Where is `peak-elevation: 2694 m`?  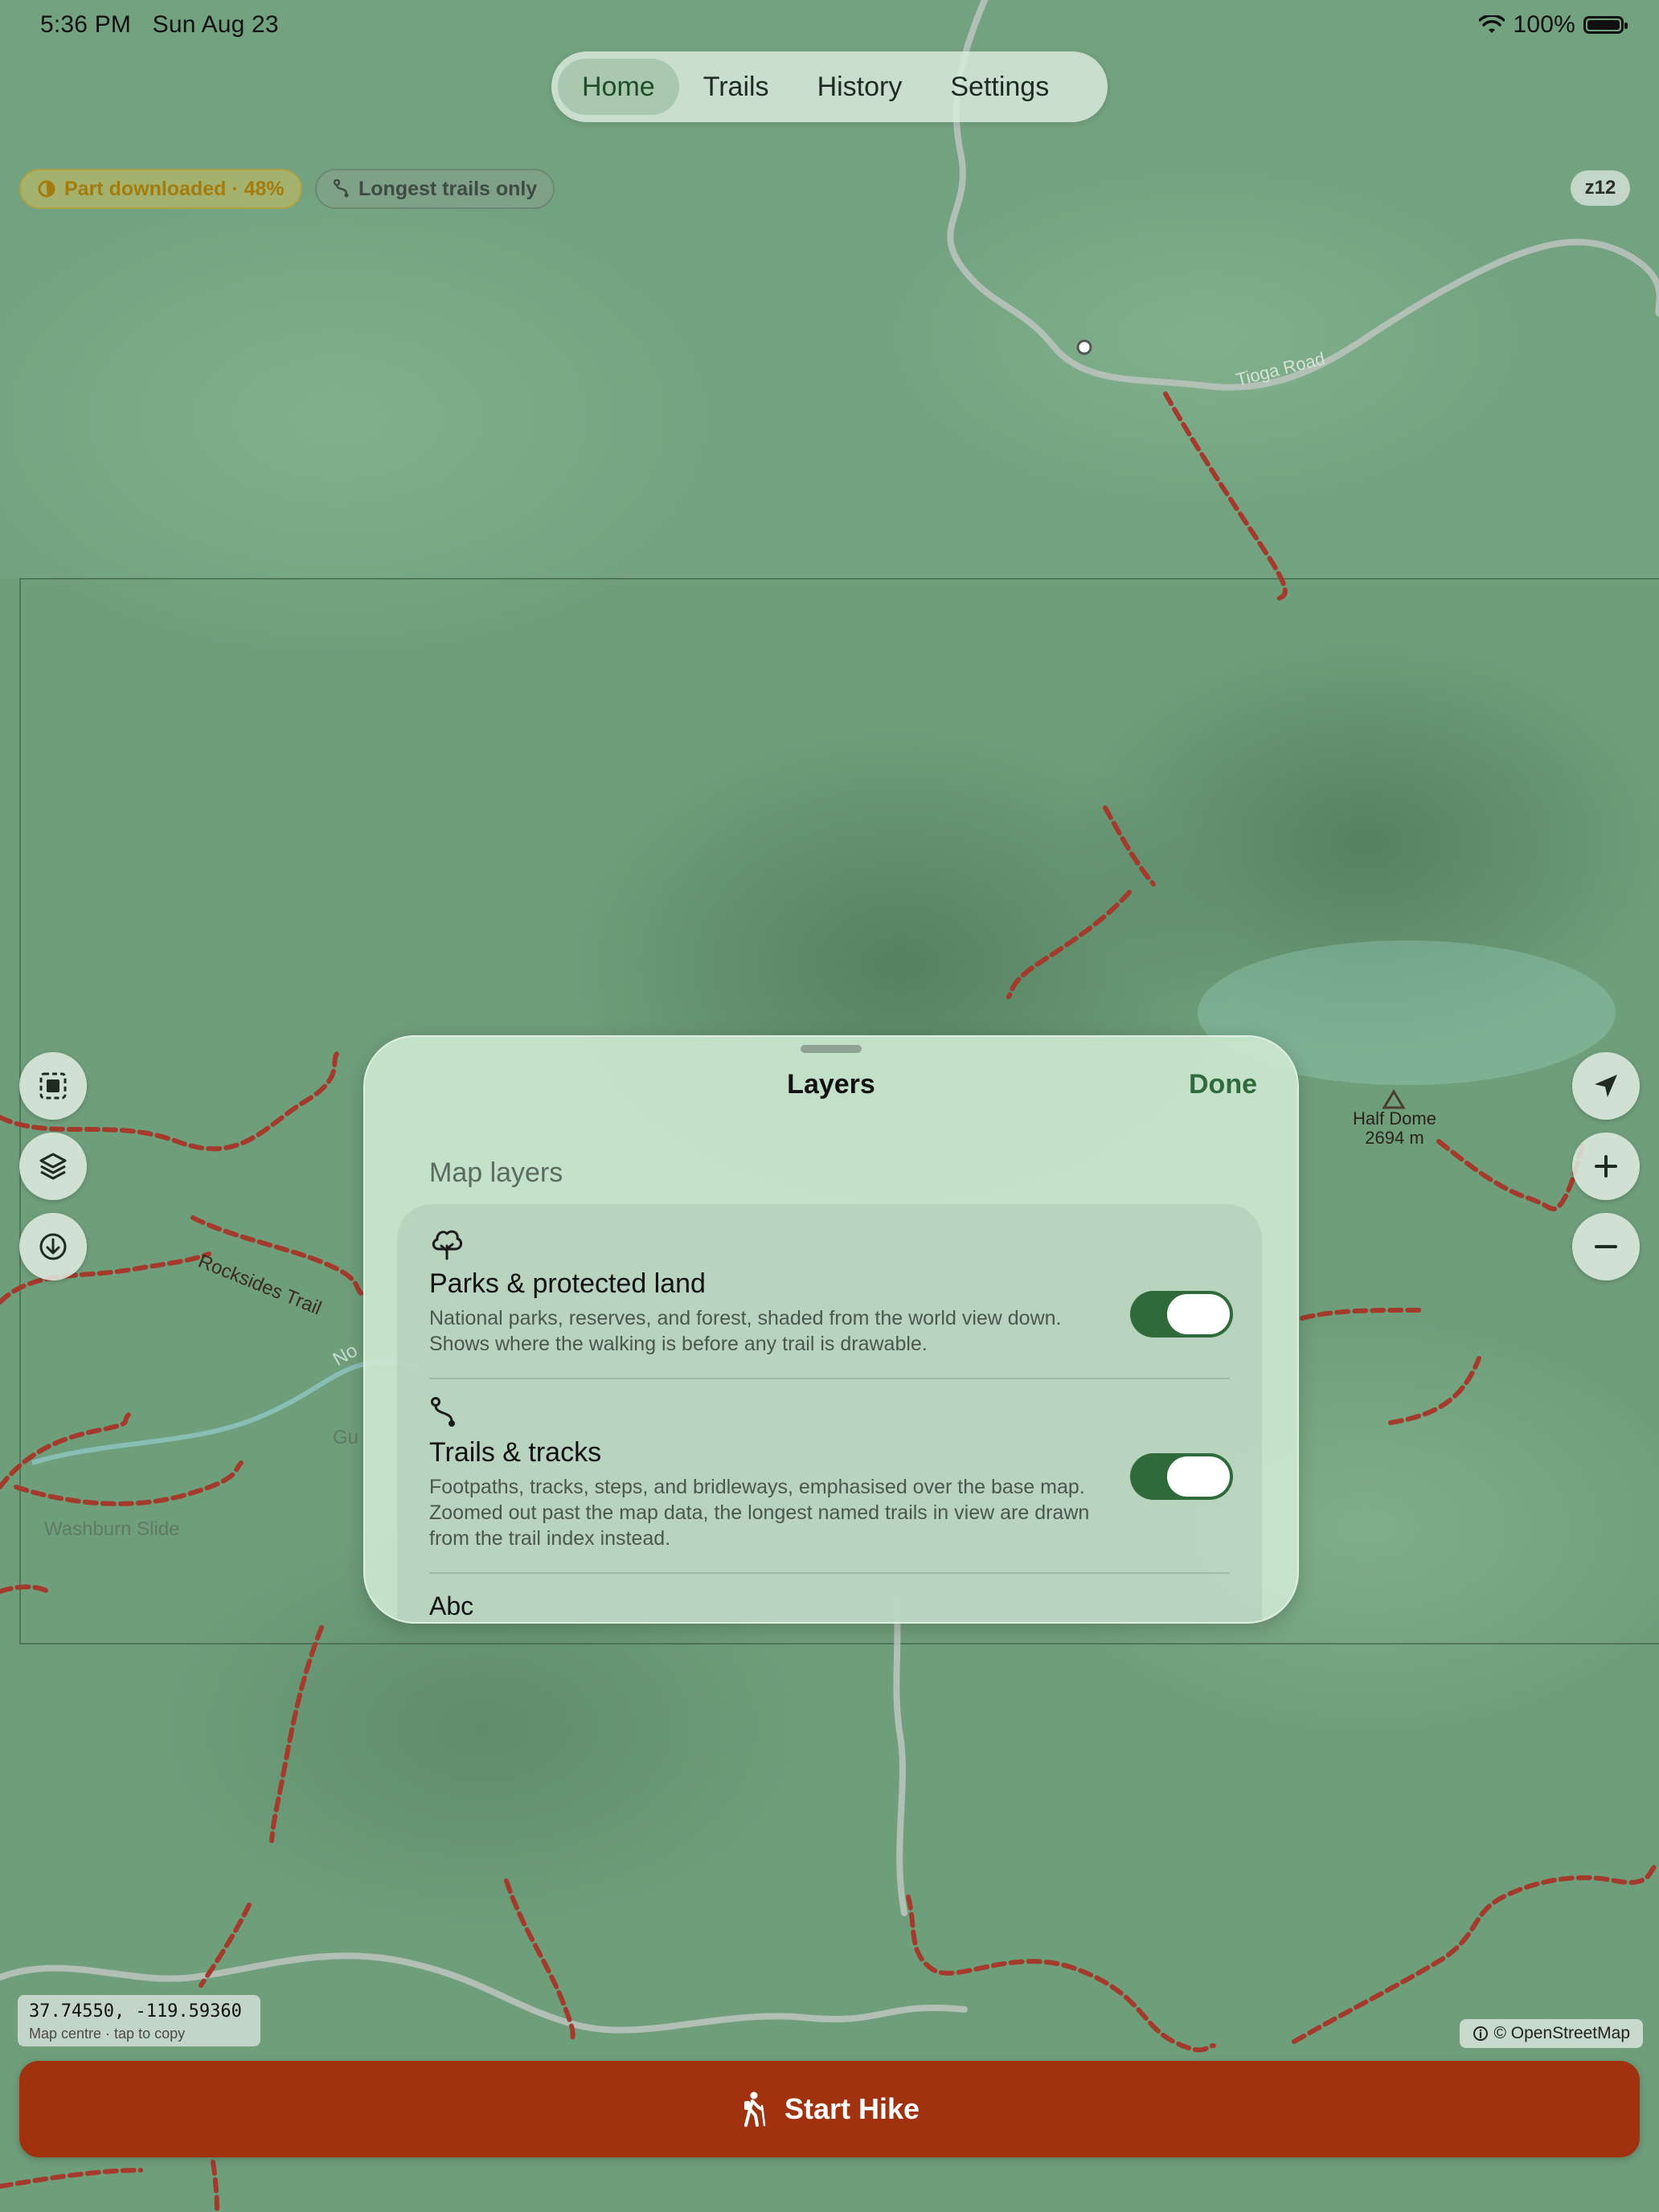
peak-elevation: 2694 m is located at coordinates (1394, 1138).